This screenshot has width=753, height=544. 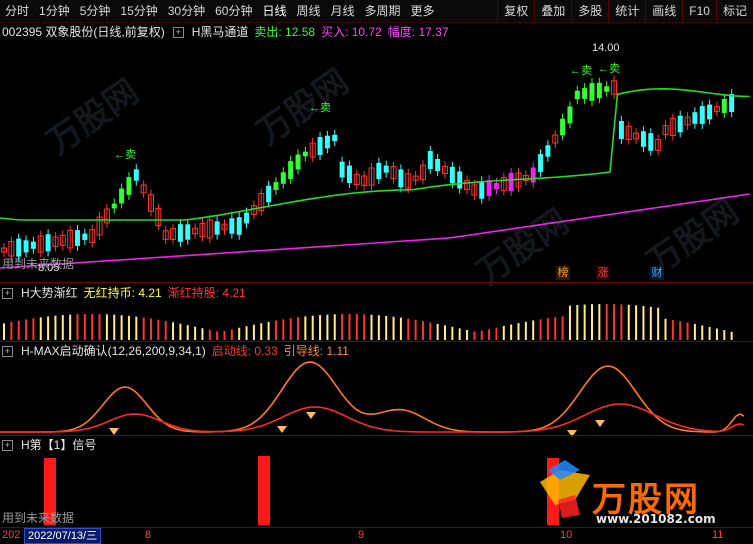 I want to click on panel2-value-1: 无红持币: 4.21, so click(x=122, y=293).